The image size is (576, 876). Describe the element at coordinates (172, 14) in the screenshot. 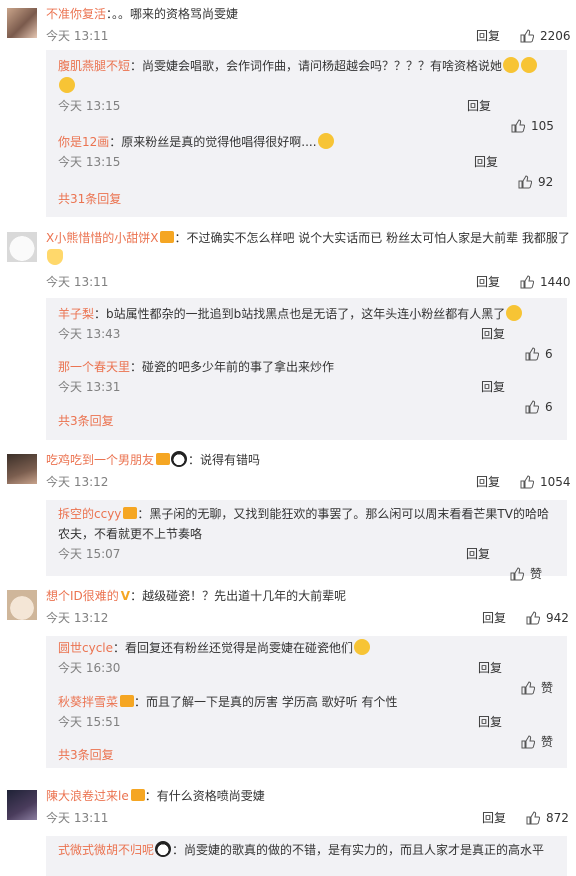

I see `comment-text: ：。。哪来的资格骂尚雯婕` at that location.